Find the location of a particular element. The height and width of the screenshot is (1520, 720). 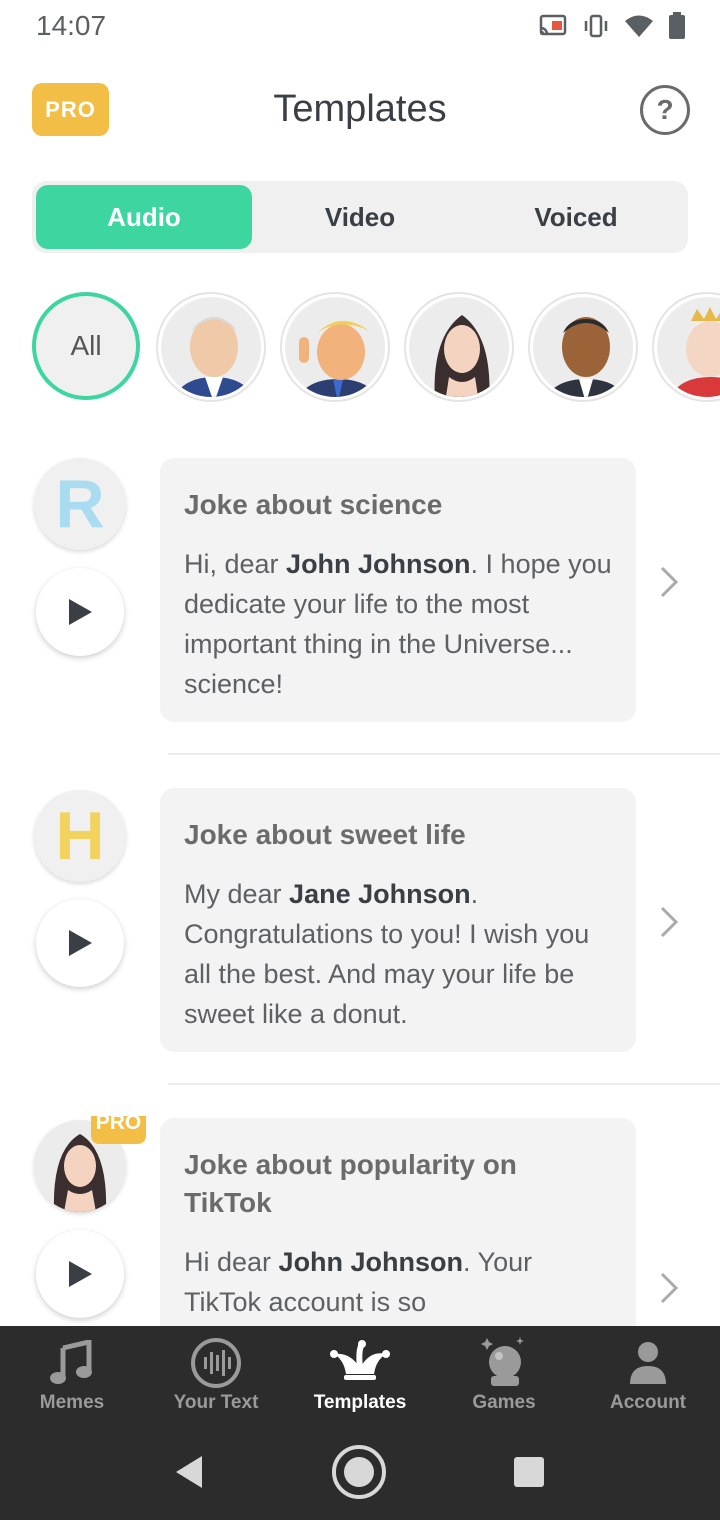

tab-label: Memes is located at coordinates (72, 1402).